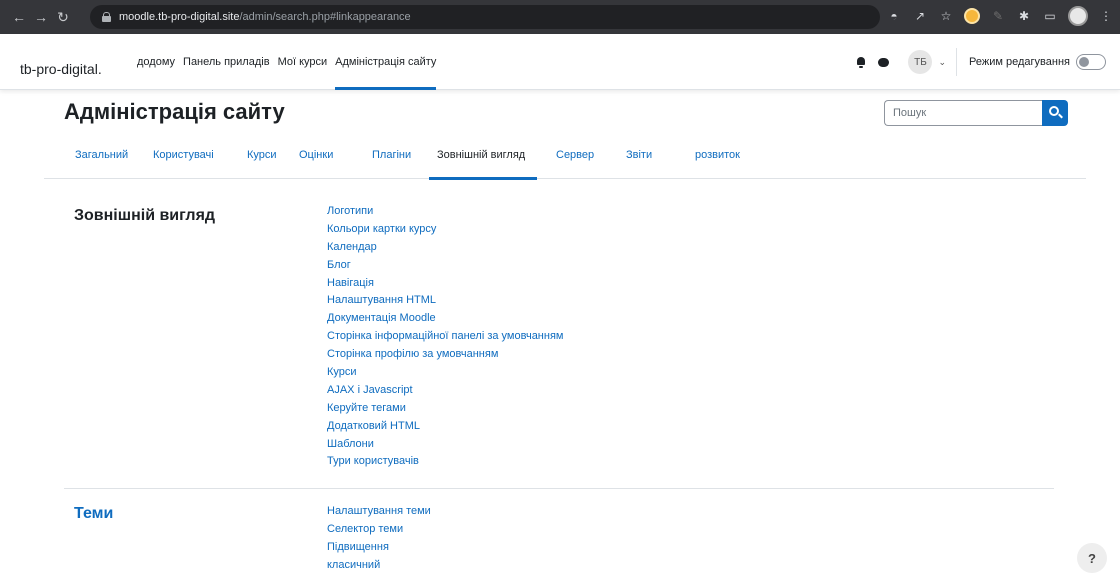 The image size is (1120, 576). Describe the element at coordinates (445, 355) in the screenshot. I see `link-default-profile: Сторінка профілю за умовчанням` at that location.